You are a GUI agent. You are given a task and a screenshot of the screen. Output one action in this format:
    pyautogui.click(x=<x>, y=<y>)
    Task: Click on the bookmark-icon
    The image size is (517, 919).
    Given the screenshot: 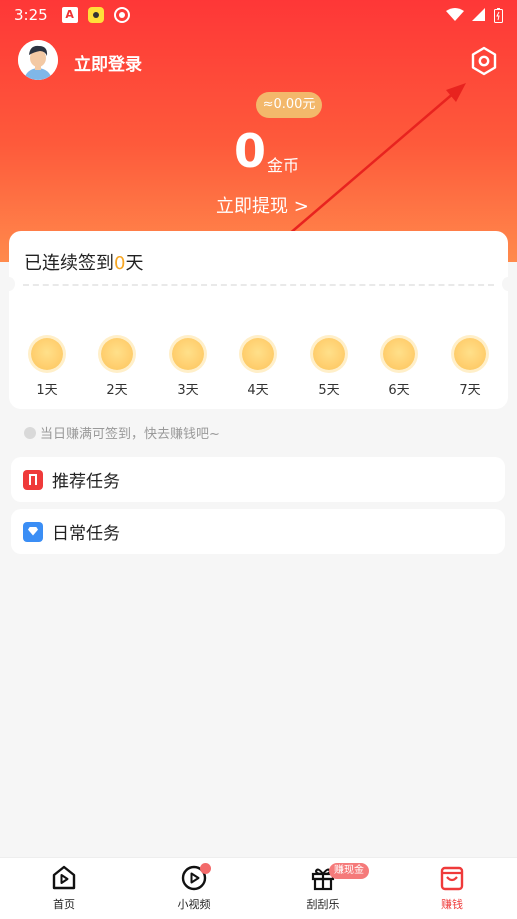 What is the action you would take?
    pyautogui.click(x=33, y=479)
    